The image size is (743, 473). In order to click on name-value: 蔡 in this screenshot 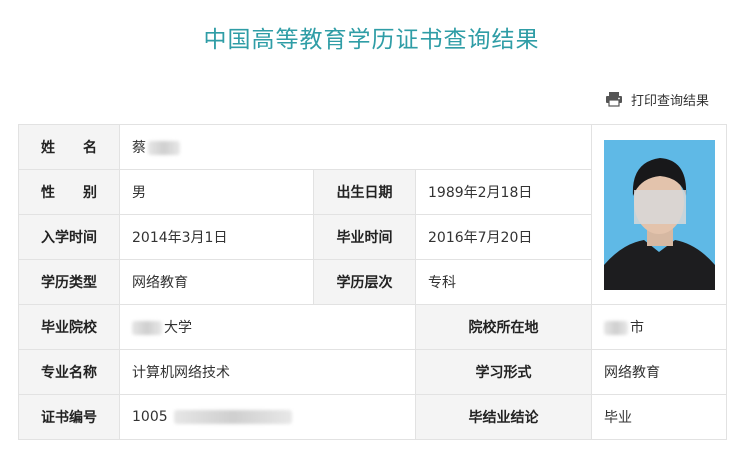, I will do `click(355, 147)`.